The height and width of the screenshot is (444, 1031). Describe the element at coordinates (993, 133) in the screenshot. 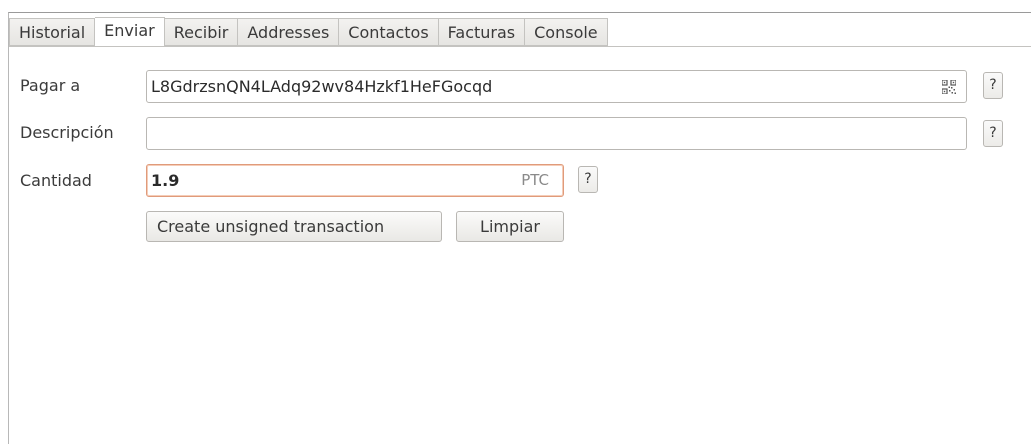

I see `description-help-button: ?` at that location.